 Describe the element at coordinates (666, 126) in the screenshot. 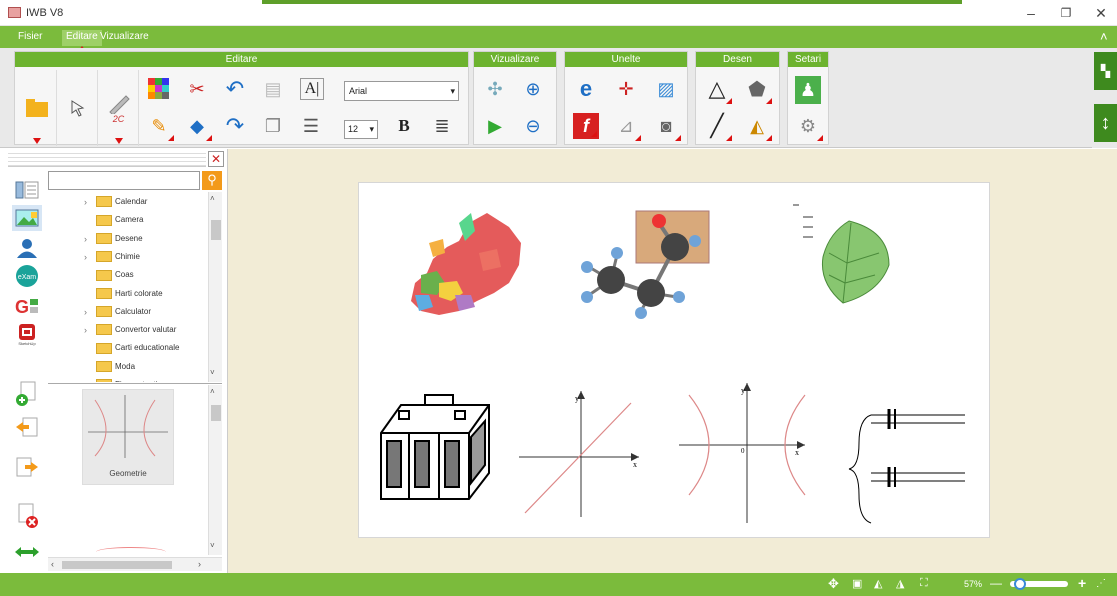

I see `camera-button: ◙` at that location.